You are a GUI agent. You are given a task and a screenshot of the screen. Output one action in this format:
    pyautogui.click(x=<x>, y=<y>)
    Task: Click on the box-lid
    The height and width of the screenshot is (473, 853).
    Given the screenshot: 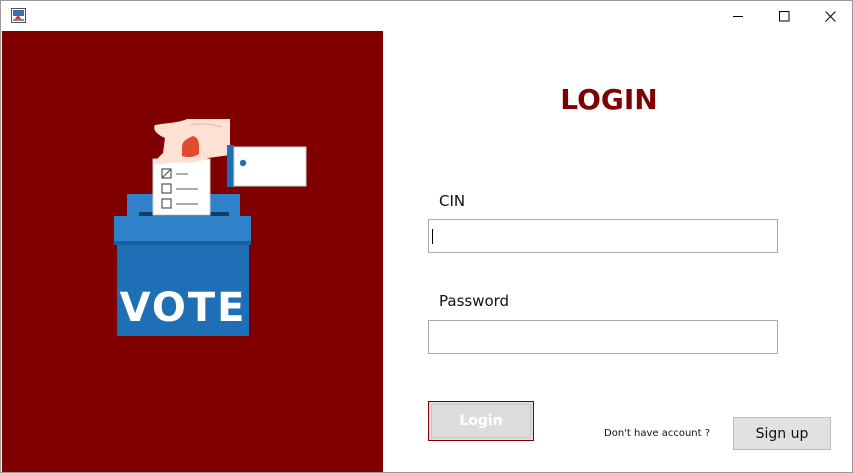 What is the action you would take?
    pyautogui.click(x=182, y=230)
    